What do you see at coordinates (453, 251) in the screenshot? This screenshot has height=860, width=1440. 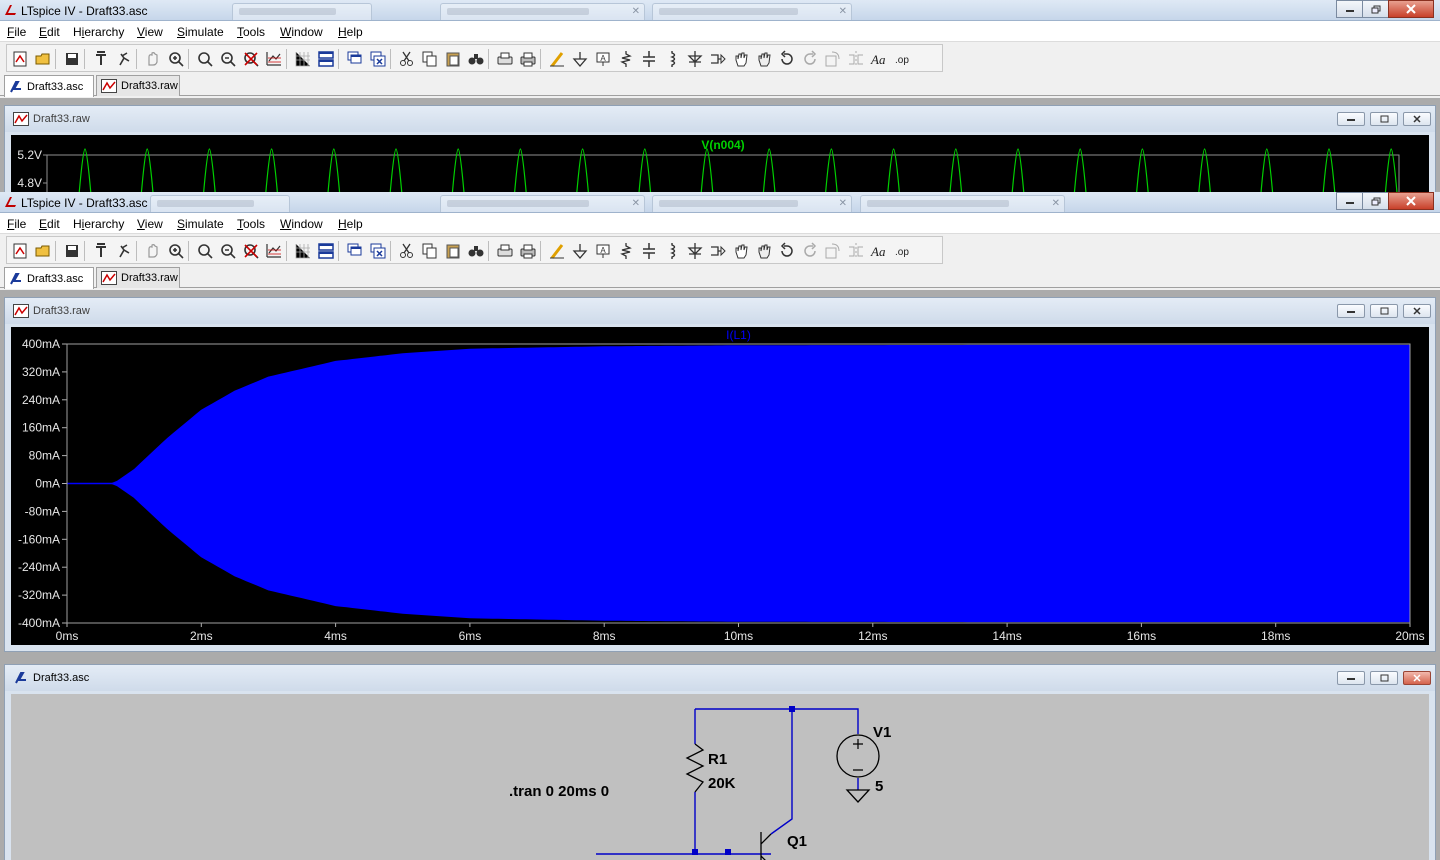 I see `paste-button` at bounding box center [453, 251].